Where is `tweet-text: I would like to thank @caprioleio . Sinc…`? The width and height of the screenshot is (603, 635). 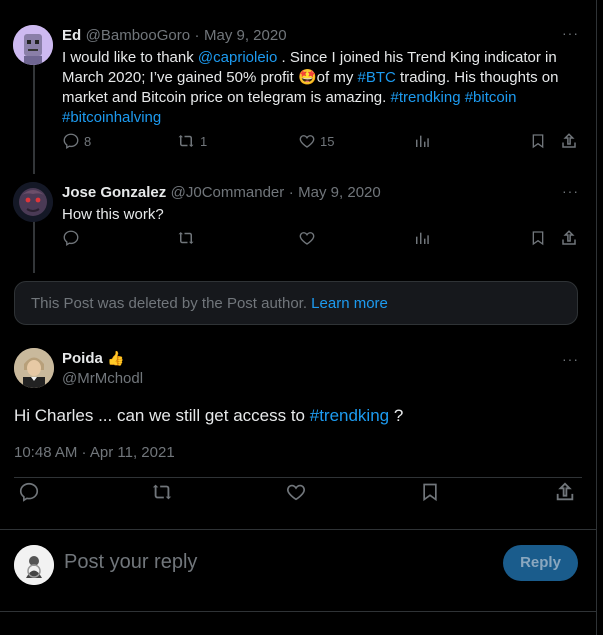
tweet-text: I would like to thank @caprioleio . Sinc… is located at coordinates (322, 88).